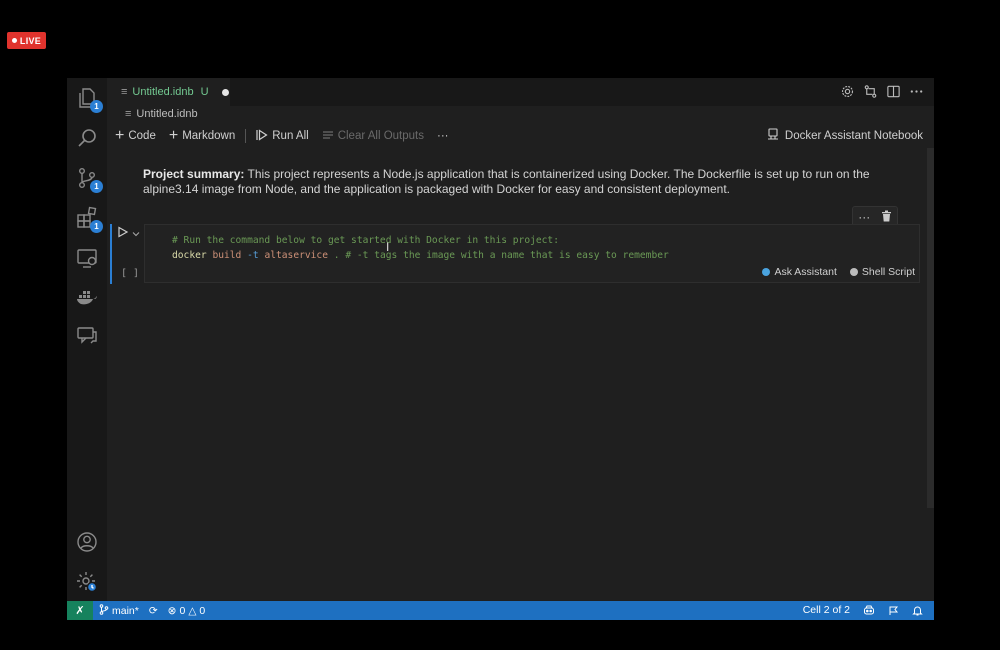 The width and height of the screenshot is (1000, 650). What do you see at coordinates (187, 611) in the screenshot?
I see `problems-indicator: ⊗ 0 △ 0` at bounding box center [187, 611].